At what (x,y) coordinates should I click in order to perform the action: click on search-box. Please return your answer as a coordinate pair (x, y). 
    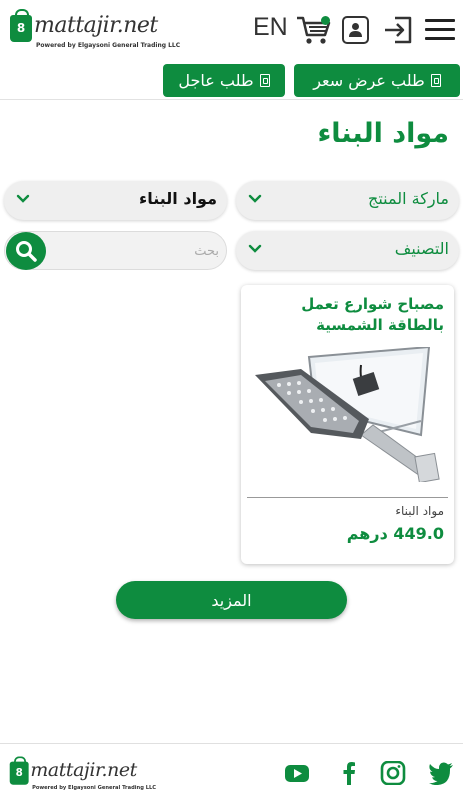
    Looking at the image, I should click on (115, 250).